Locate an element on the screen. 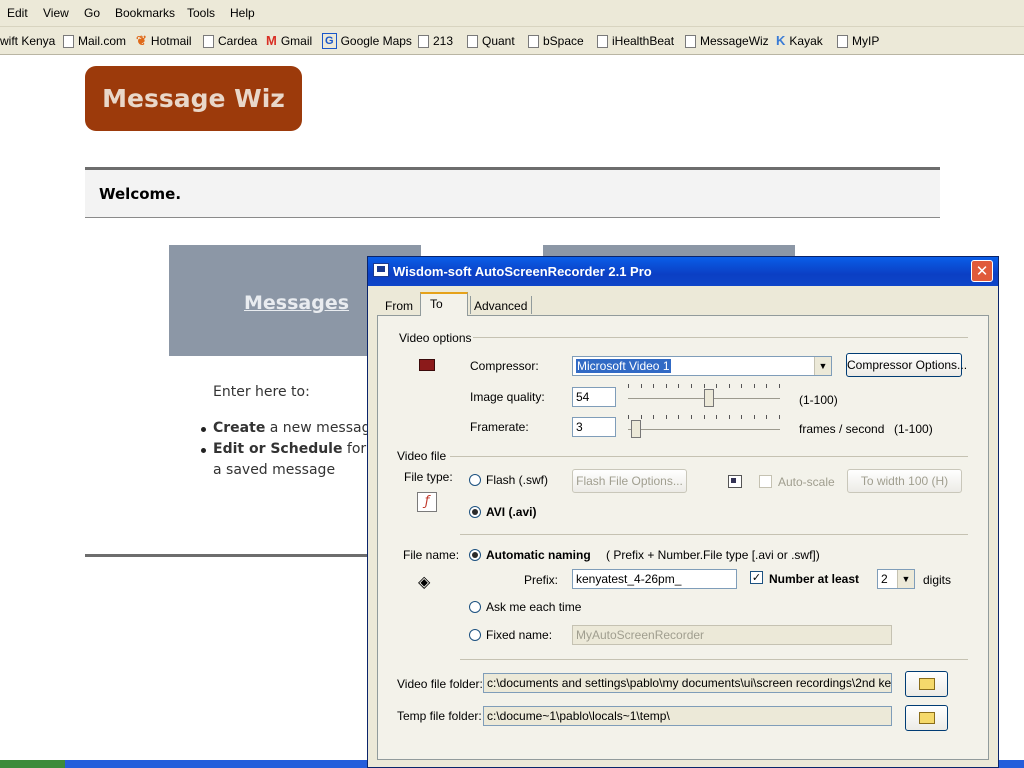 The width and height of the screenshot is (1024, 768). bookmark-item: M Gmail is located at coordinates (289, 41).